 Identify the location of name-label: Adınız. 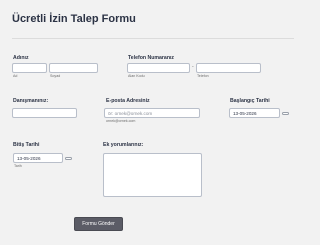
(21, 58).